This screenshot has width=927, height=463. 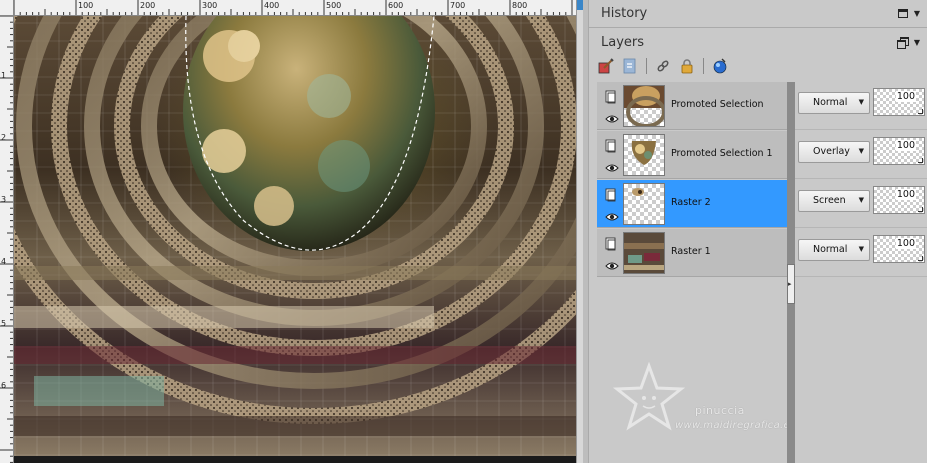 I want to click on vertical-ruler: 1 2 3 4 5 6, so click(x=7, y=239).